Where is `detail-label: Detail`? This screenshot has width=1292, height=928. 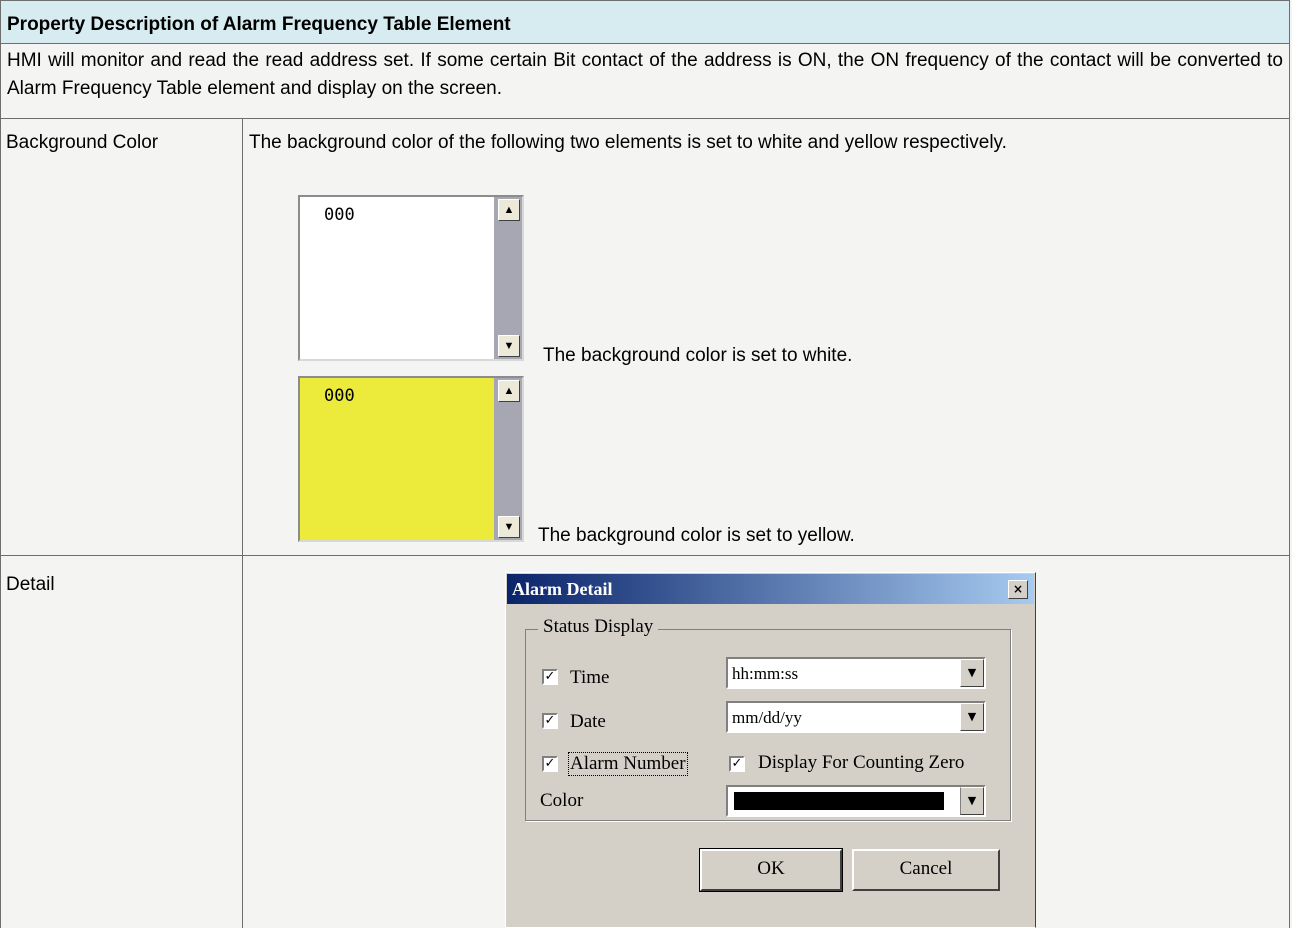
detail-label: Detail is located at coordinates (30, 584).